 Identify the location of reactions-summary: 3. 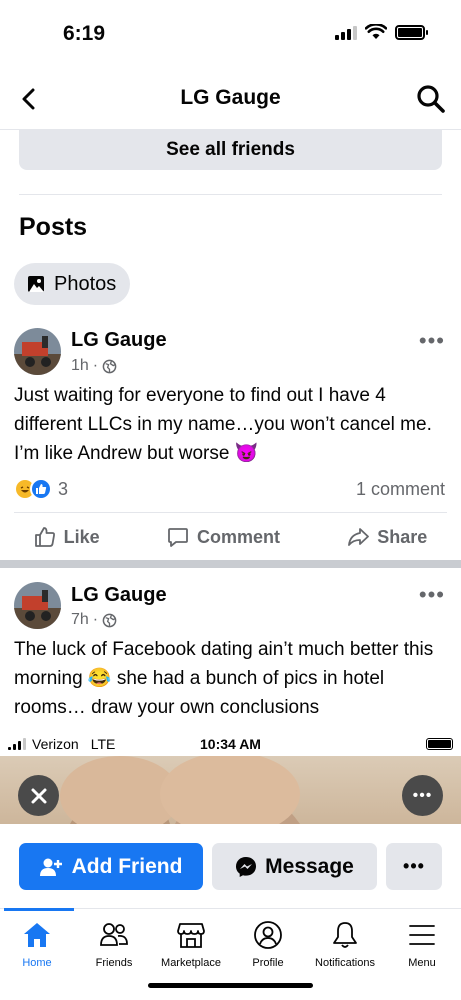
(41, 489).